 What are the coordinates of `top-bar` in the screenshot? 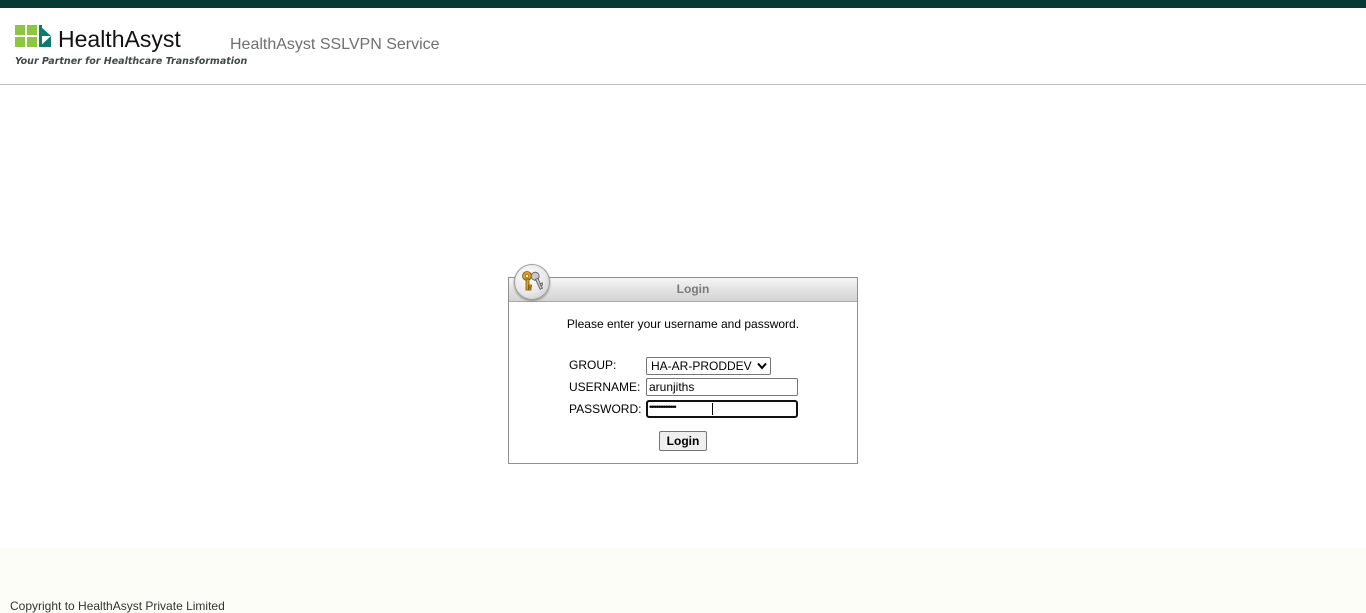 It's located at (683, 4).